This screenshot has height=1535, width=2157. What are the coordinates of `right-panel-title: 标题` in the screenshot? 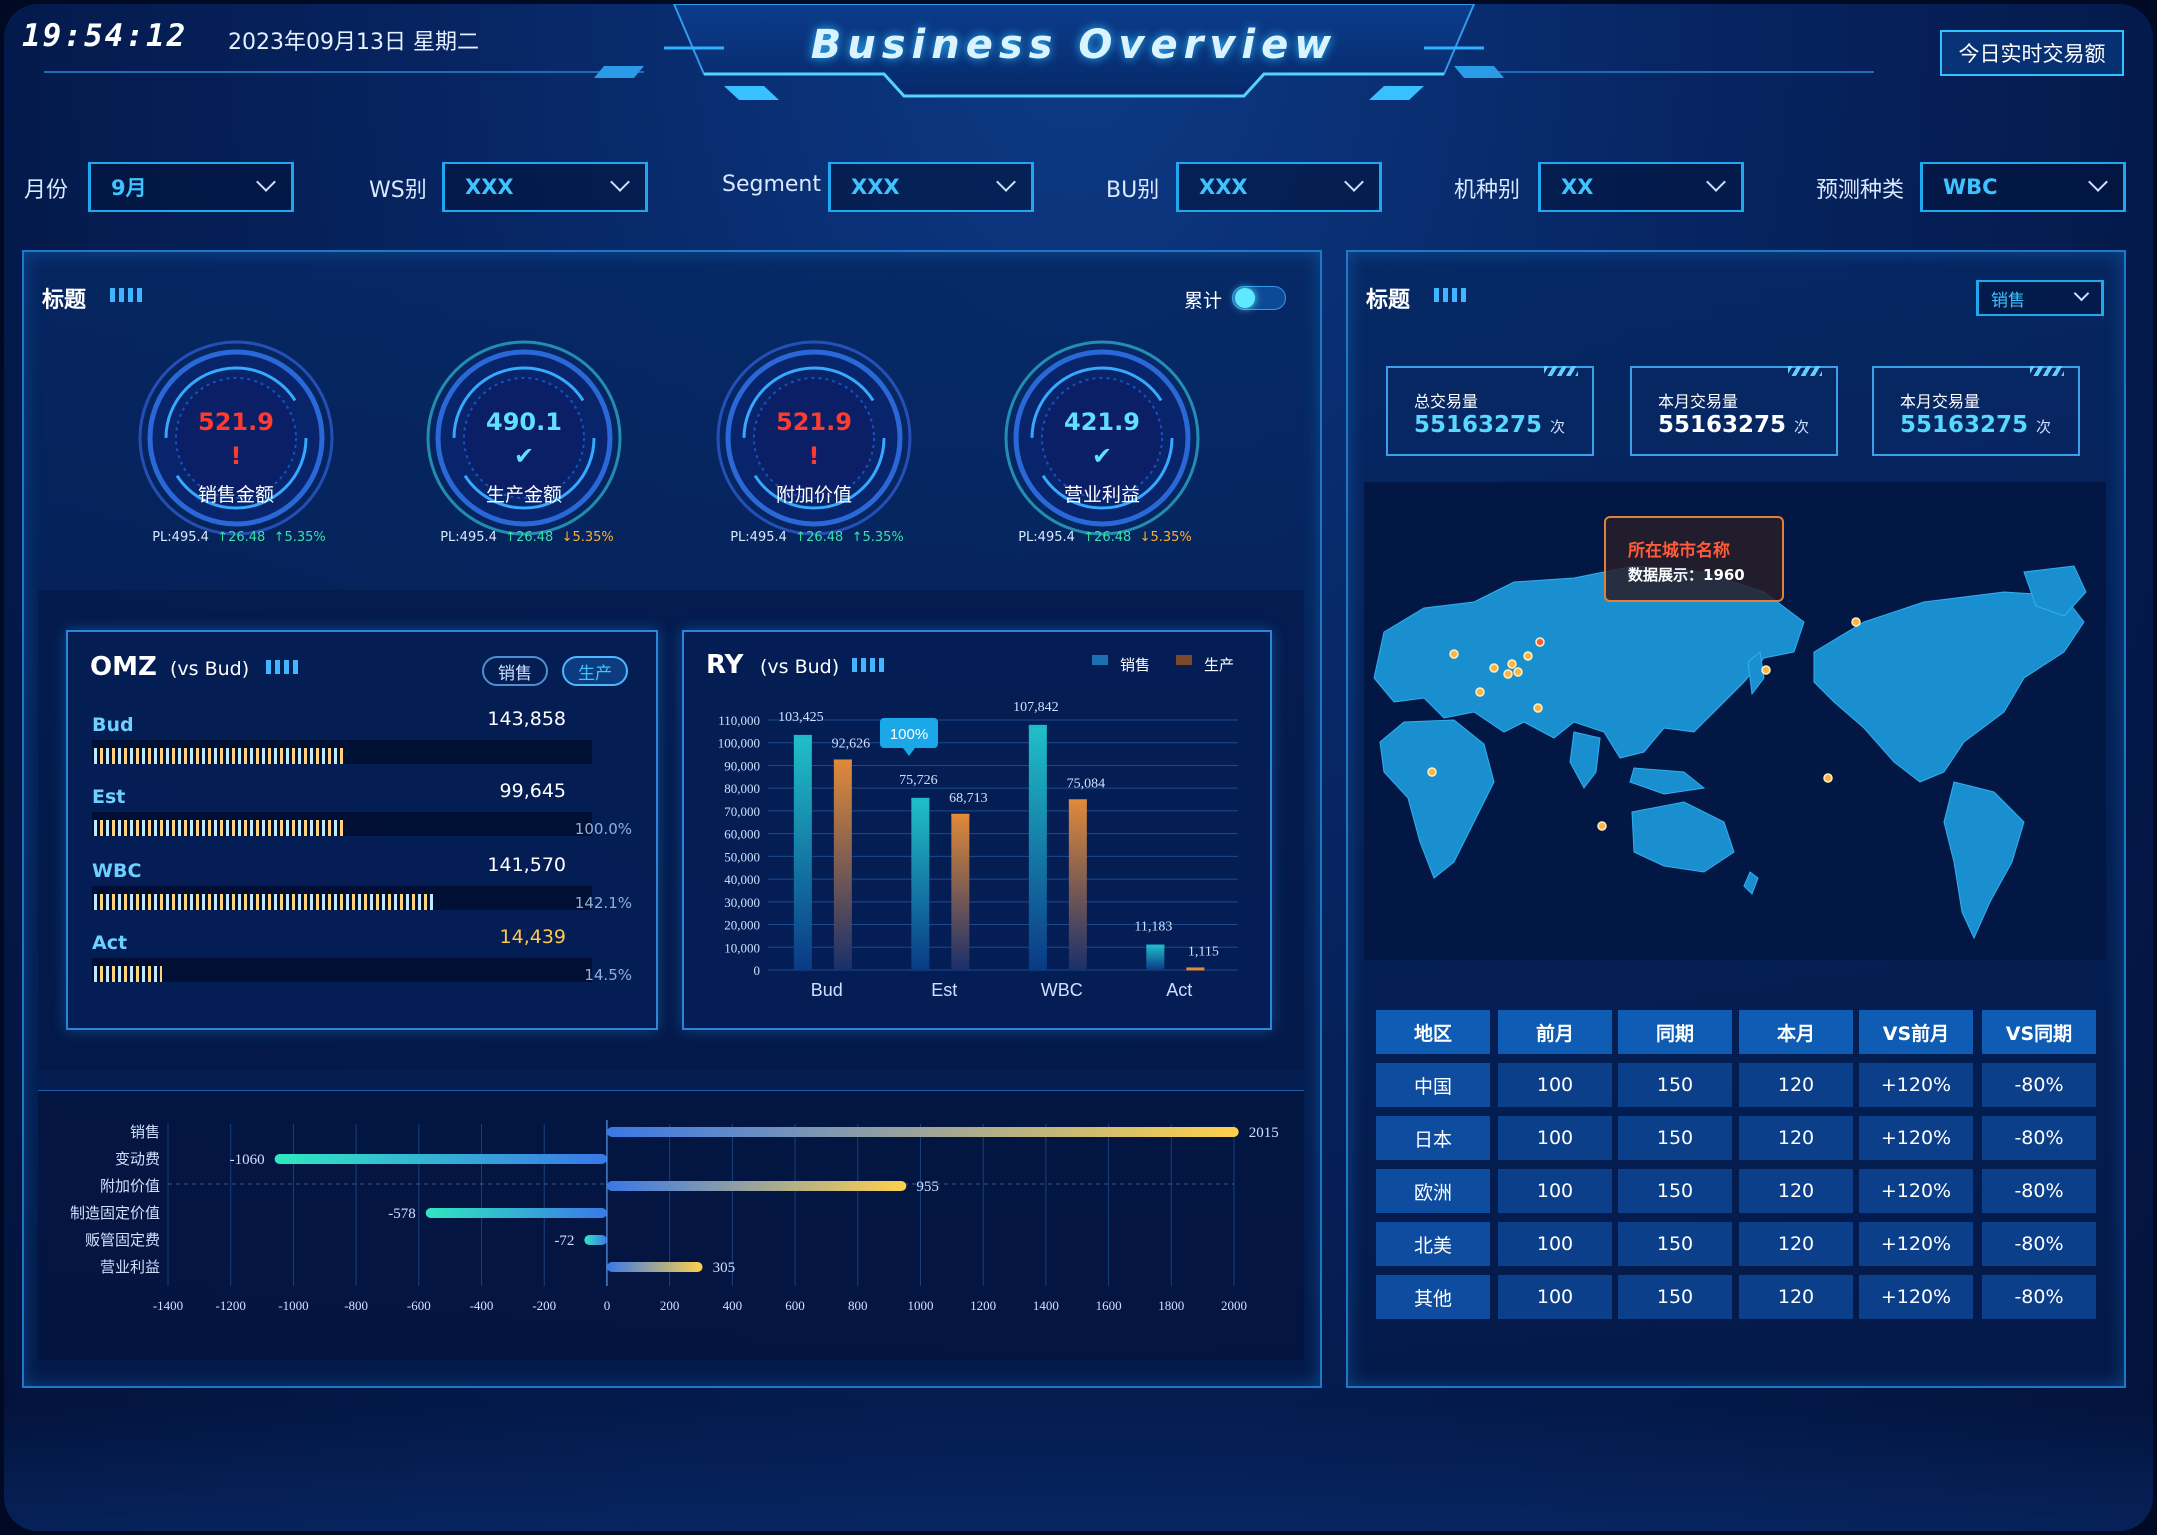 It's located at (1388, 300).